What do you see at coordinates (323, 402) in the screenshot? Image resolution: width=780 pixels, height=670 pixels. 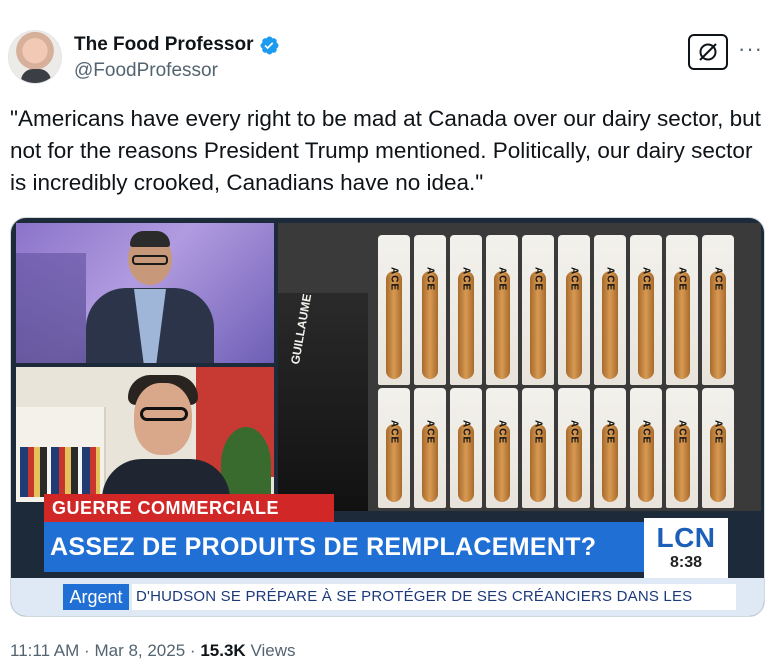 I see `dark-bread-bags: GUILLAUME` at bounding box center [323, 402].